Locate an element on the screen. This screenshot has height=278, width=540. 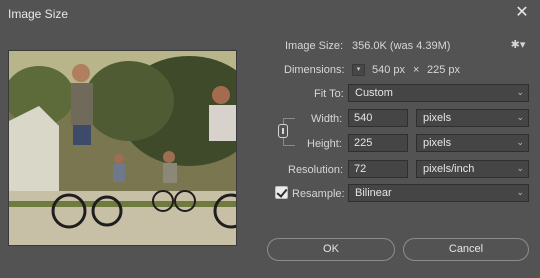
cancel-button: Cancel is located at coordinates (466, 249).